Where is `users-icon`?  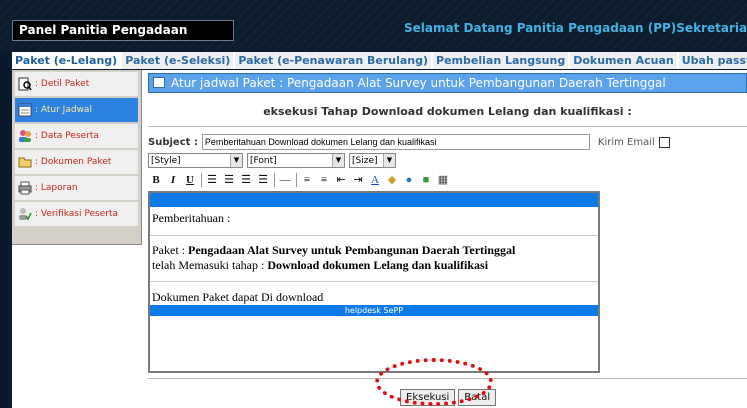 users-icon is located at coordinates (25, 136).